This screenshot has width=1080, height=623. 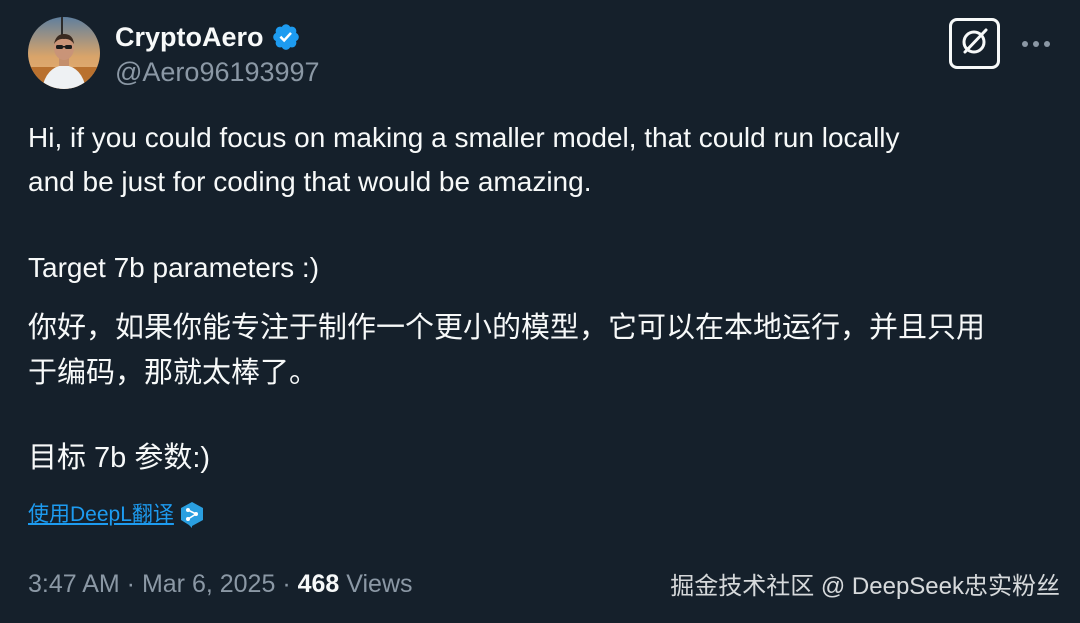 I want to click on more-options-button, so click(x=1036, y=44).